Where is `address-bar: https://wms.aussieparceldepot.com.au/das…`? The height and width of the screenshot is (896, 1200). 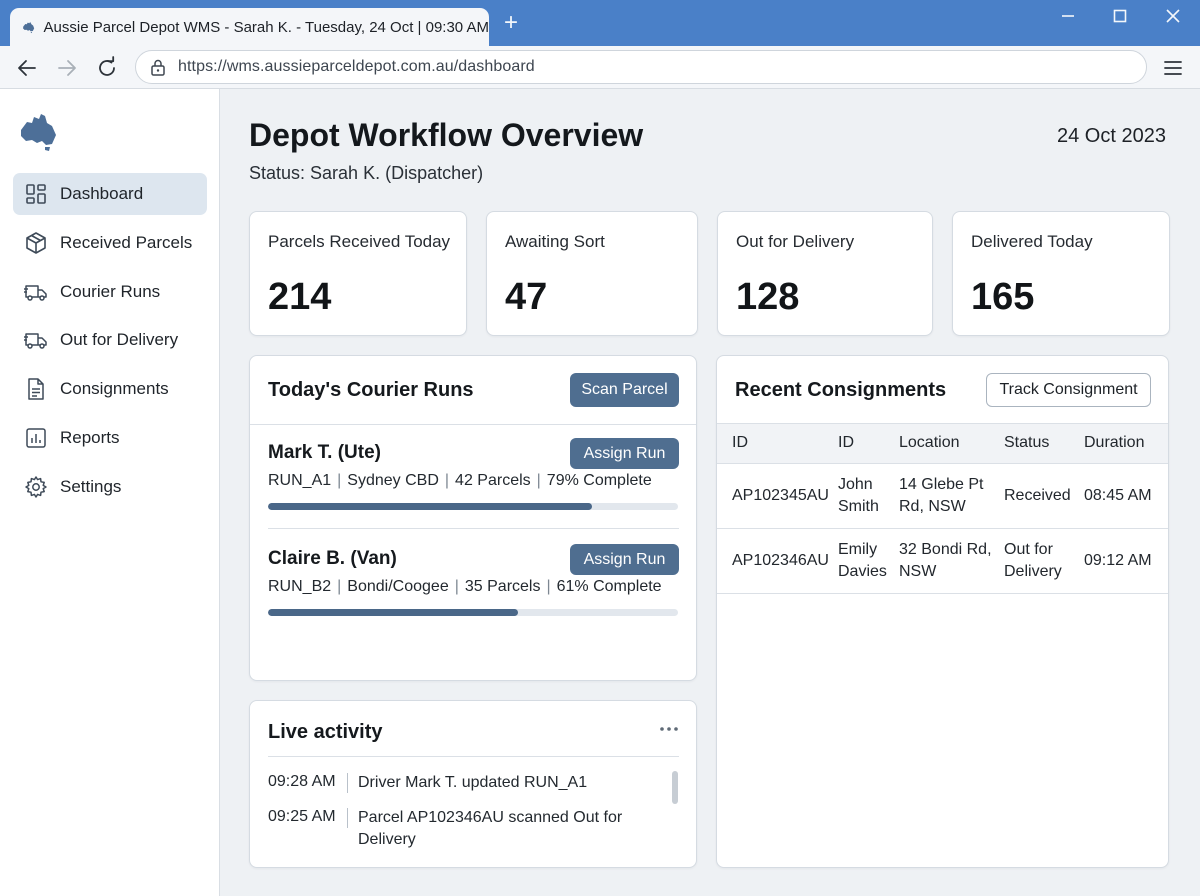
address-bar: https://wms.aussieparceldepot.com.au/das… is located at coordinates (641, 67).